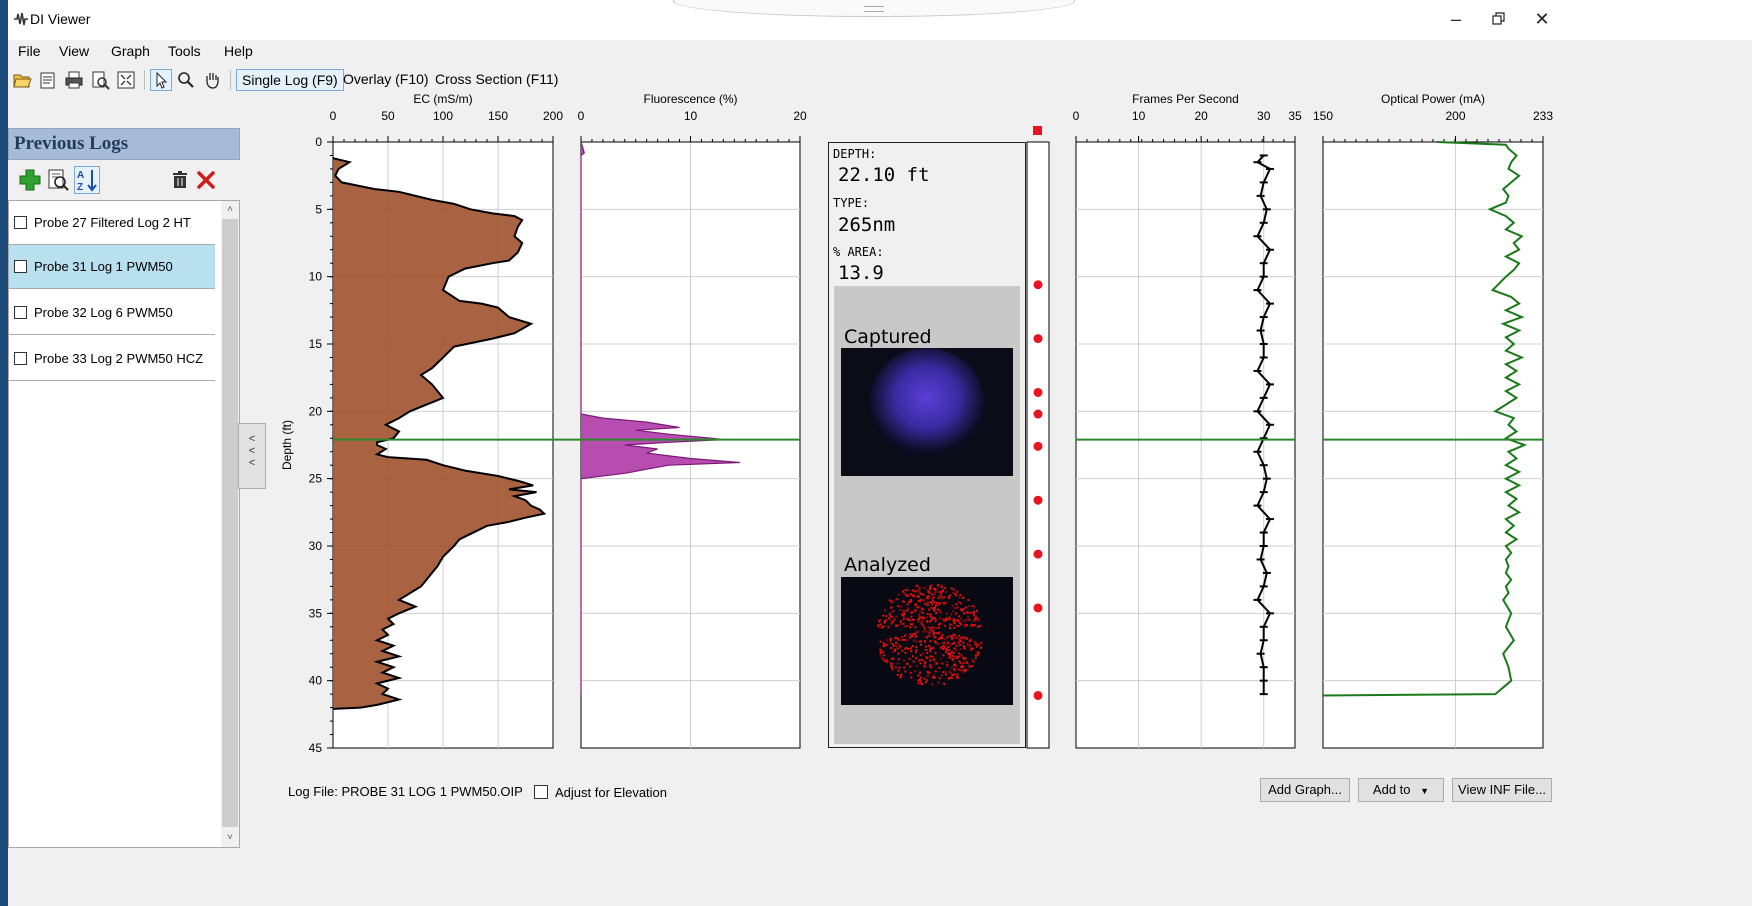  I want to click on adjust-elevation-checkbox, so click(541, 792).